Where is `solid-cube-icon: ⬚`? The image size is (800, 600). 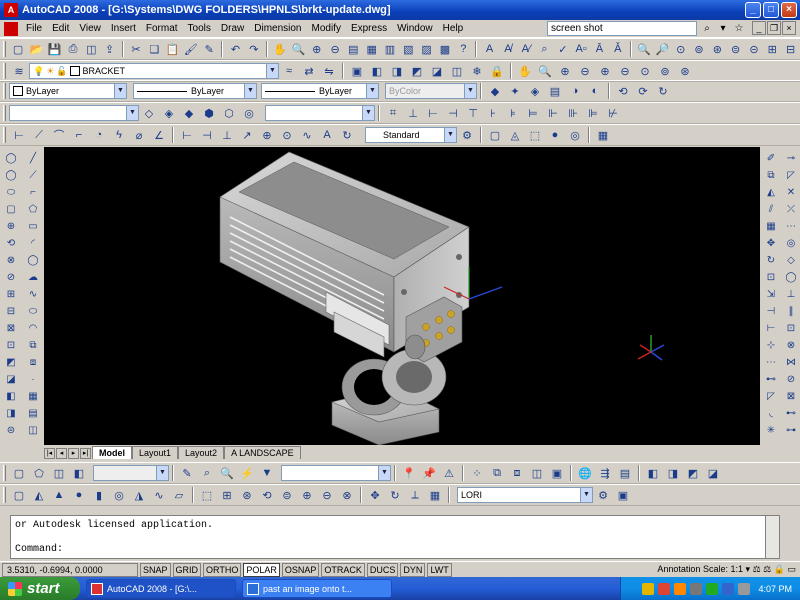 solid-cube-icon: ⬚ is located at coordinates (535, 135).